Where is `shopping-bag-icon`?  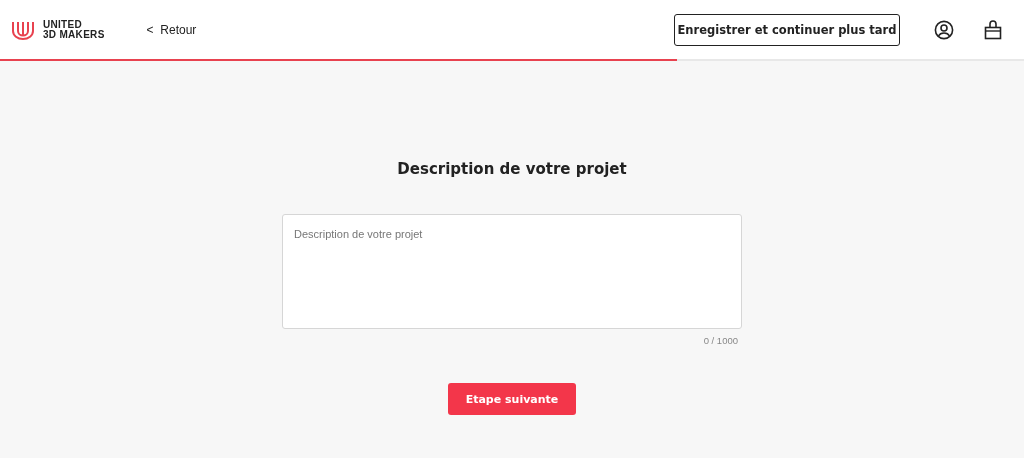
shopping-bag-icon is located at coordinates (993, 29).